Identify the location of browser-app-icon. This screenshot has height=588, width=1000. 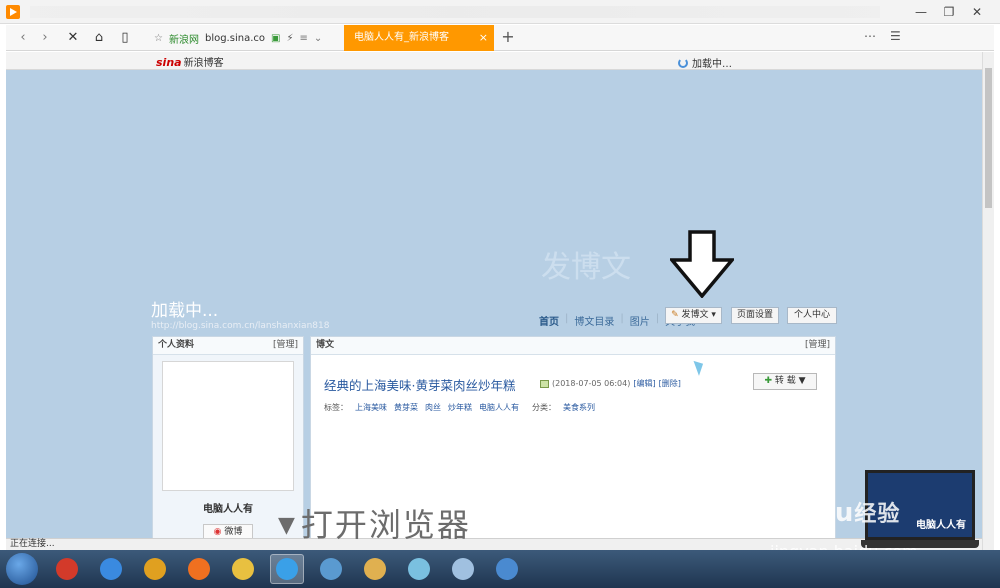
(13, 12).